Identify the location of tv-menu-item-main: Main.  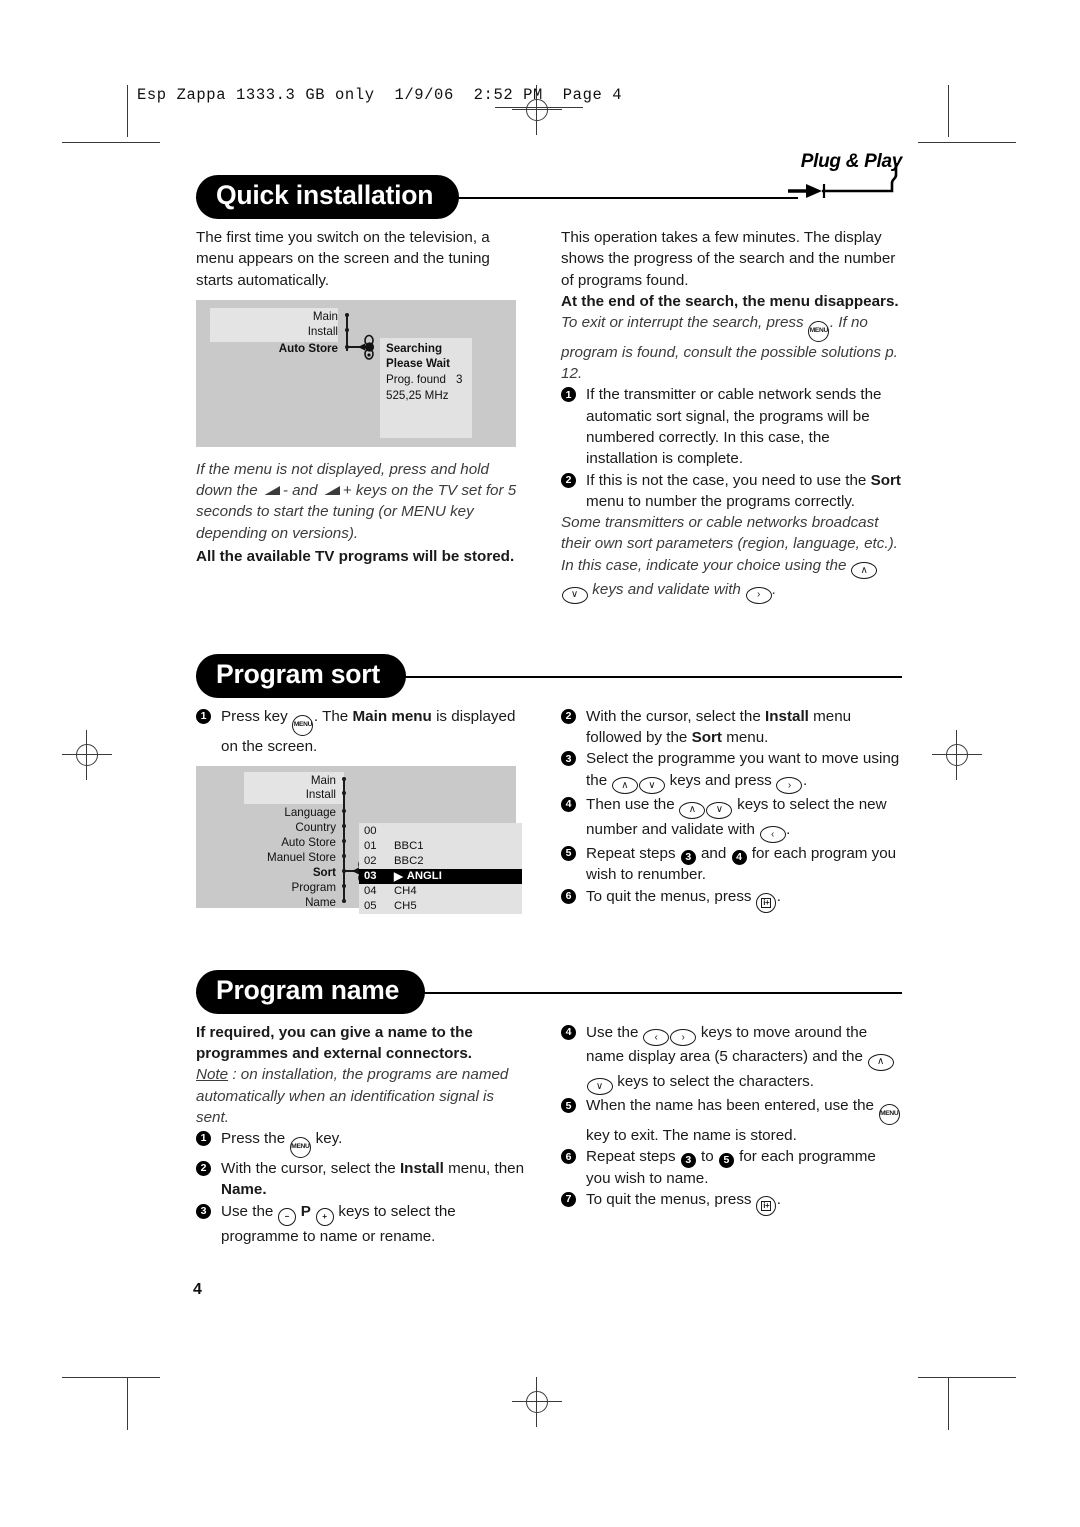
(325, 316).